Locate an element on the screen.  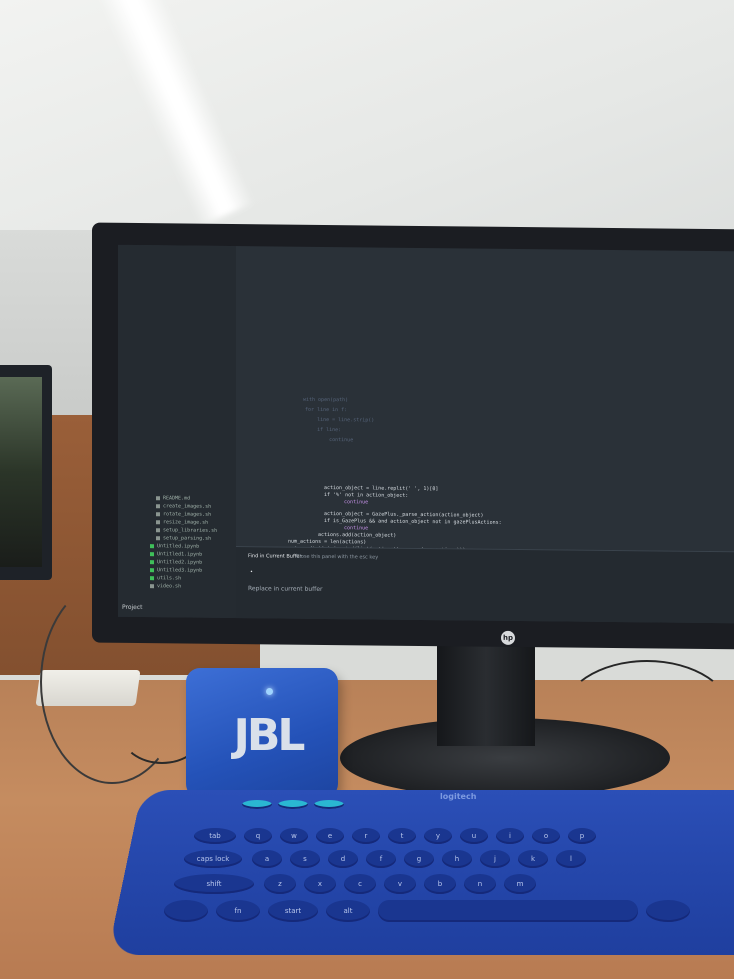
code-line-faded: if line: is located at coordinates (317, 430).